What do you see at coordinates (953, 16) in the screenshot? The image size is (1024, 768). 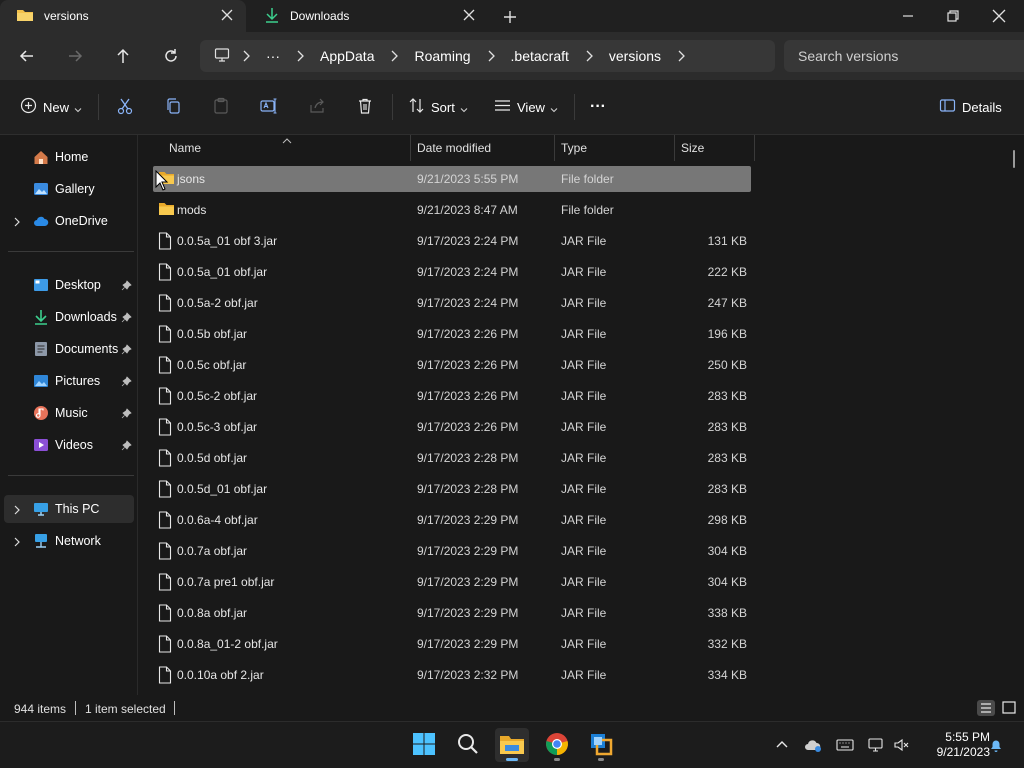 I see `restore-icon` at bounding box center [953, 16].